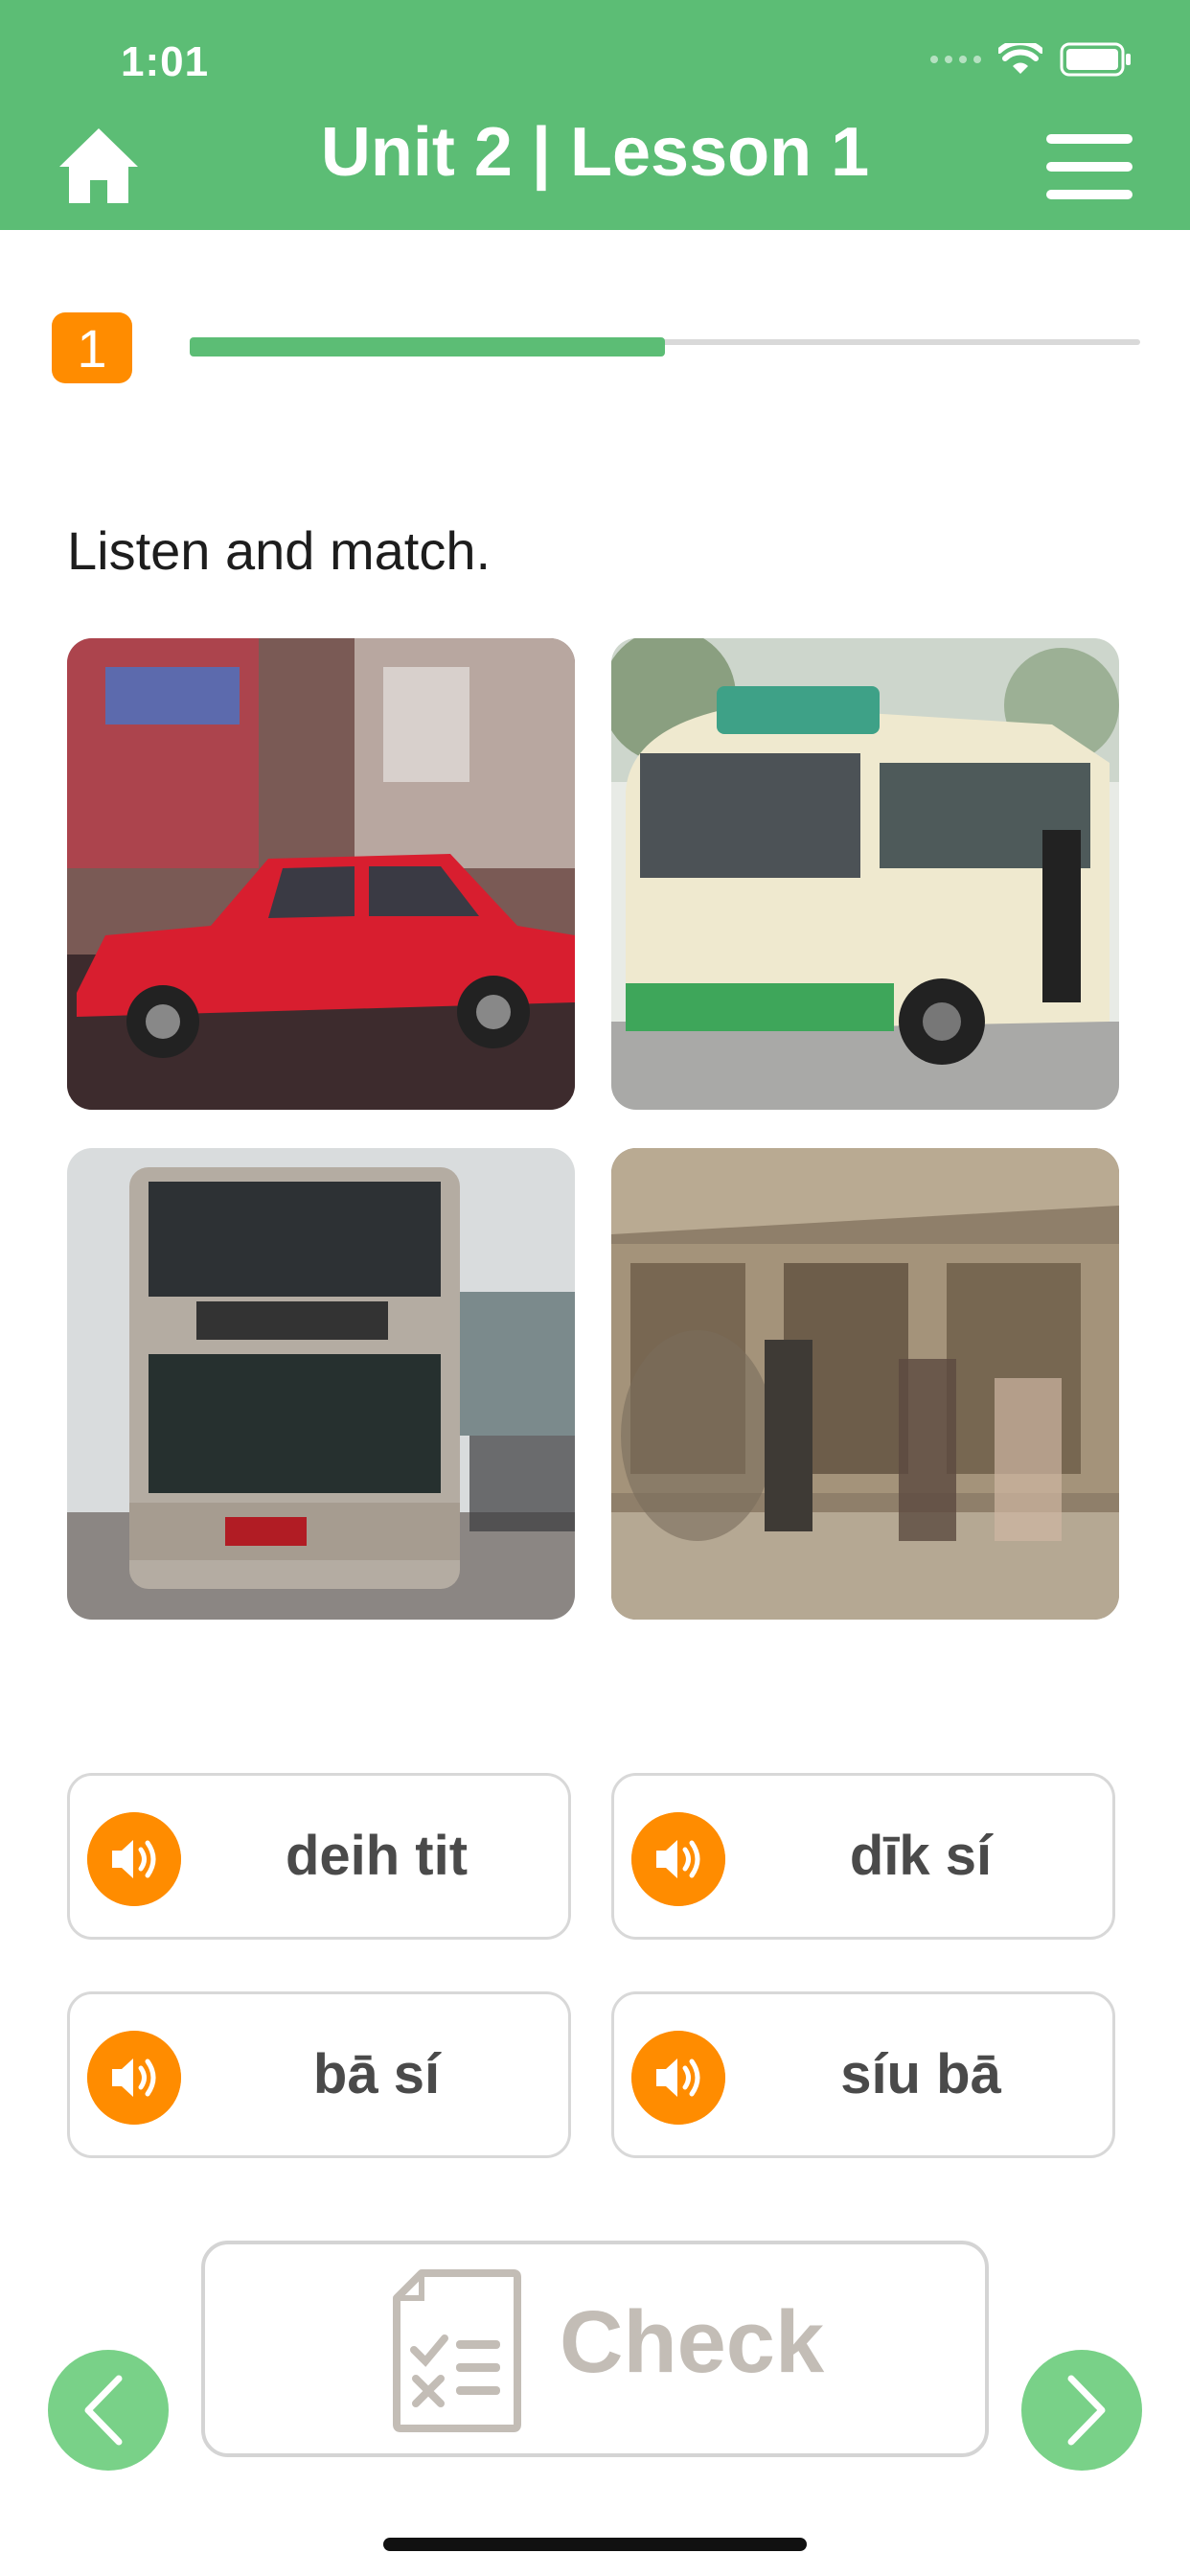 The width and height of the screenshot is (1190, 2576). I want to click on instruction-text: Listen and match., so click(279, 550).